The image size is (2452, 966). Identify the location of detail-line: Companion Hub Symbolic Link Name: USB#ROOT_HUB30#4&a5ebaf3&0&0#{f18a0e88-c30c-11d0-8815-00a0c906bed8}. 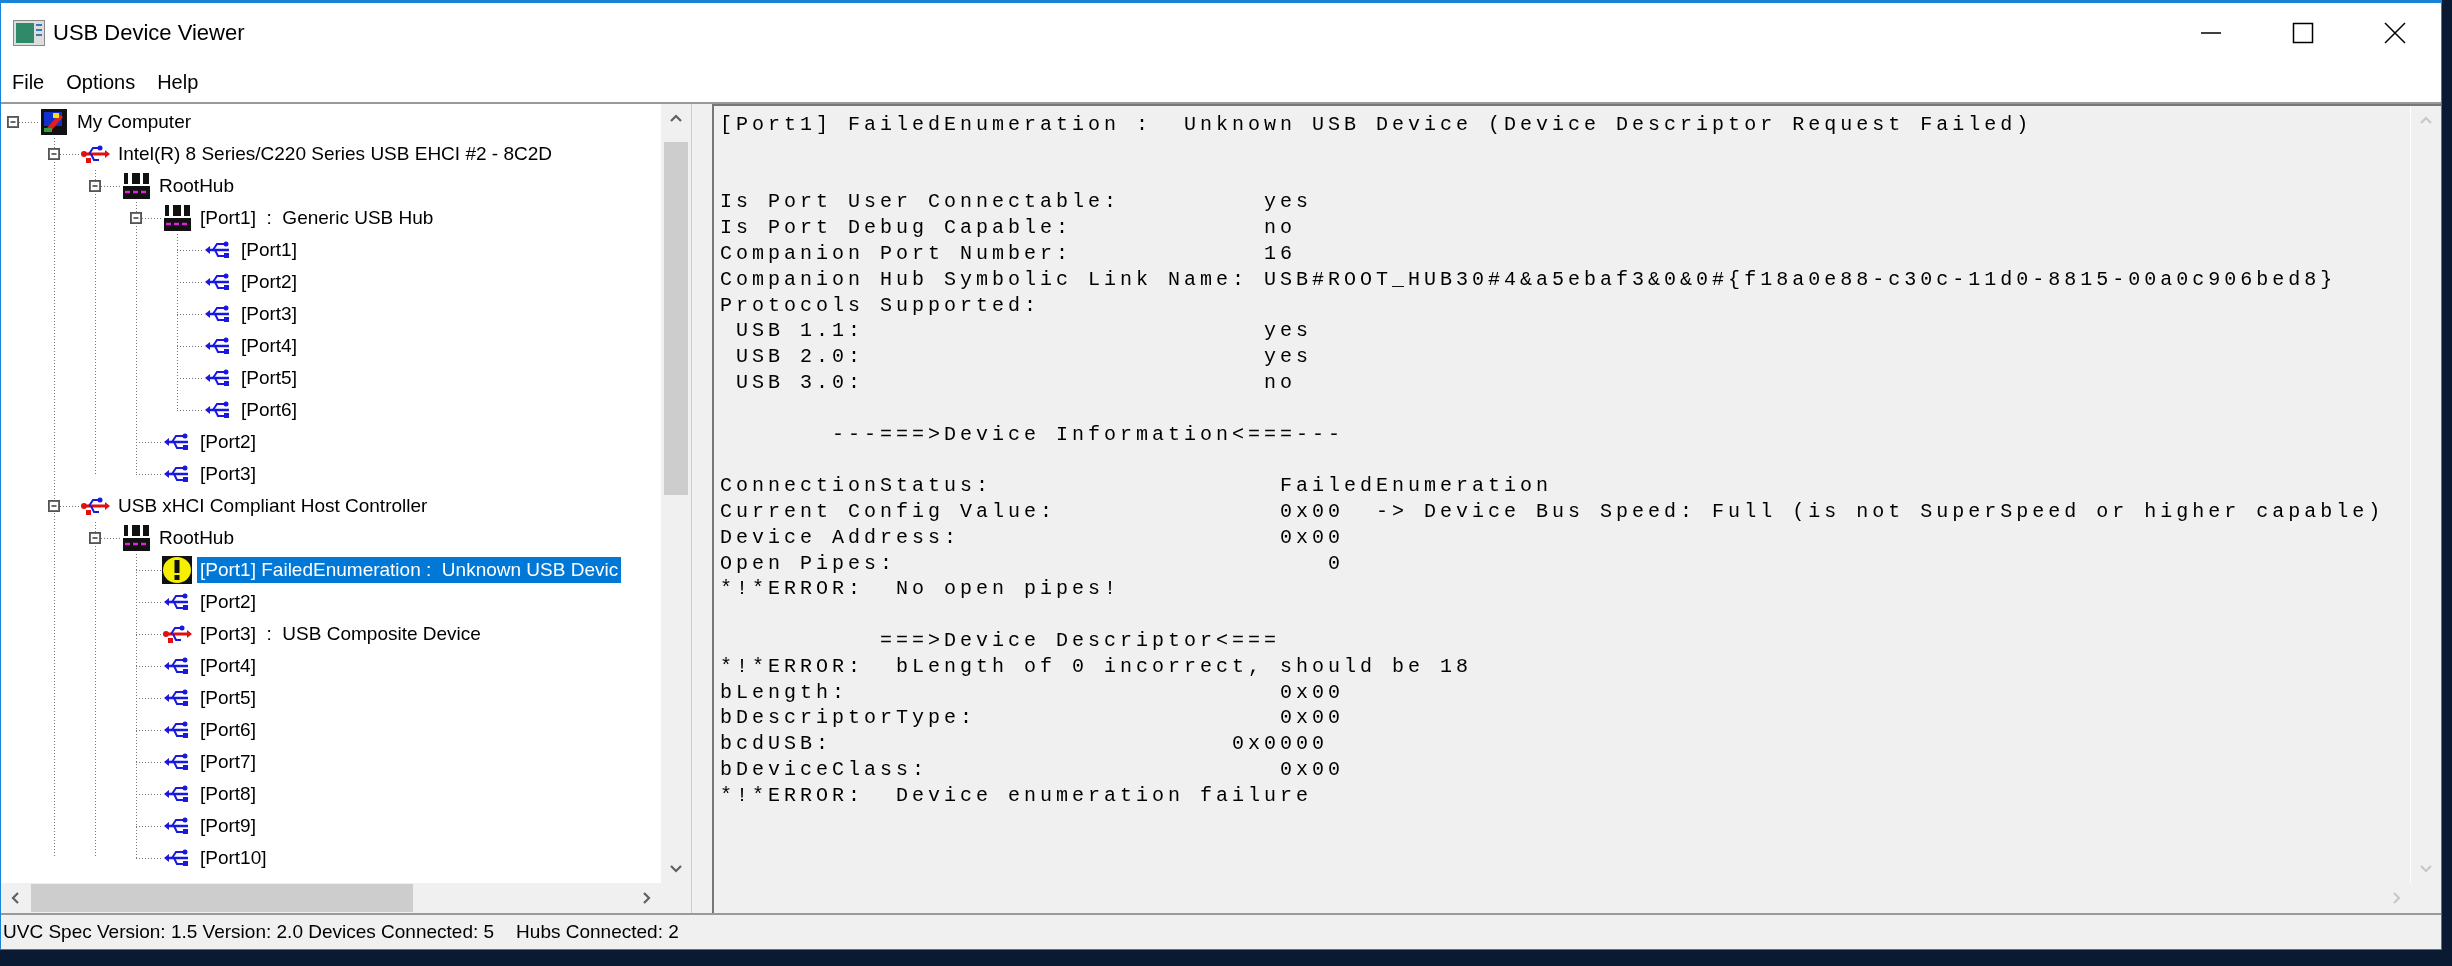
(1529, 279).